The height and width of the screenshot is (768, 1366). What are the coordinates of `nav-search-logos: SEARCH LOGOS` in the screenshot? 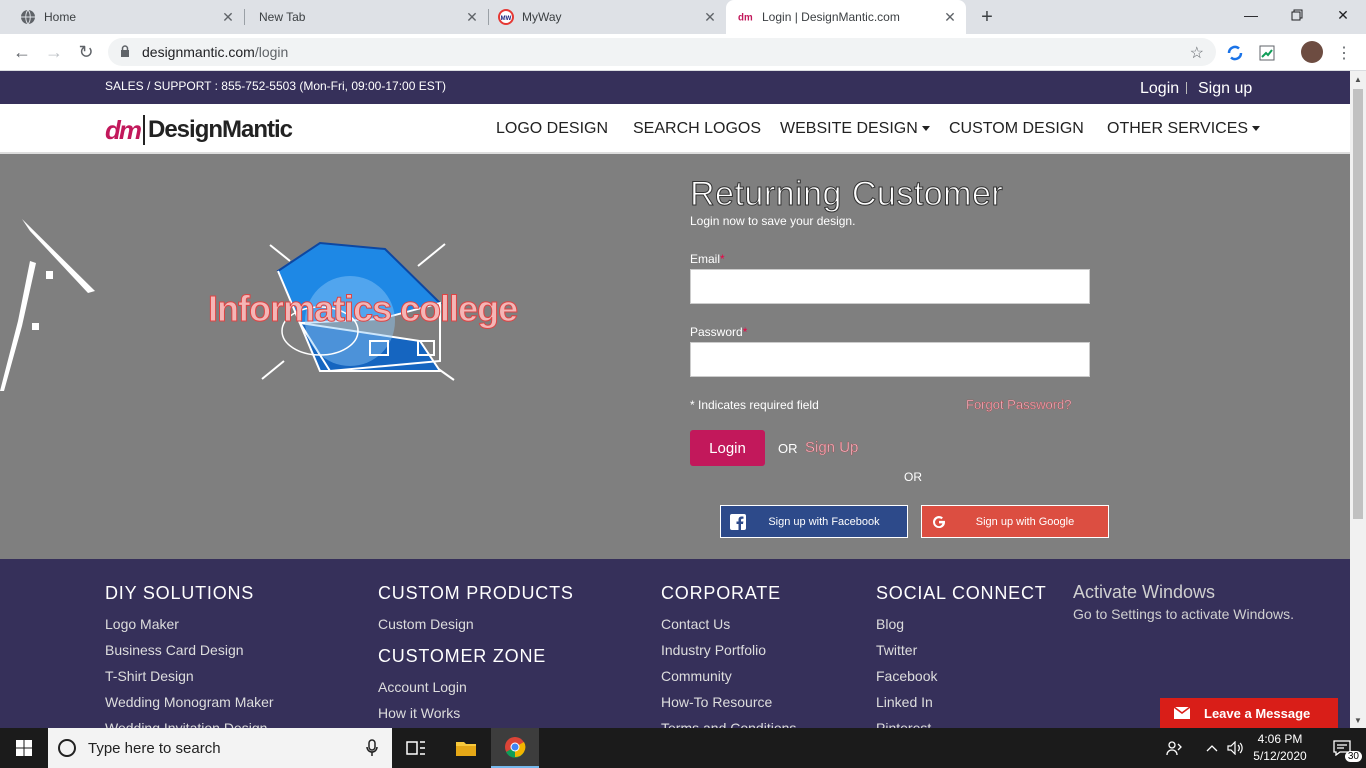 It's located at (697, 129).